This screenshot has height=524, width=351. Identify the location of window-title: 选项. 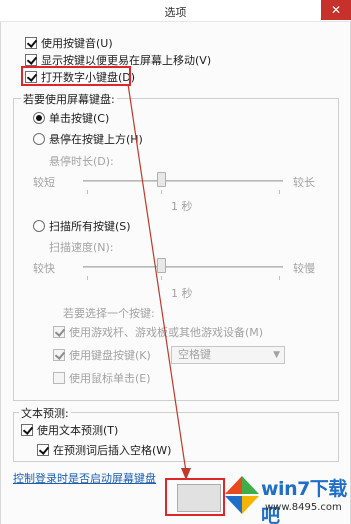
(175, 12).